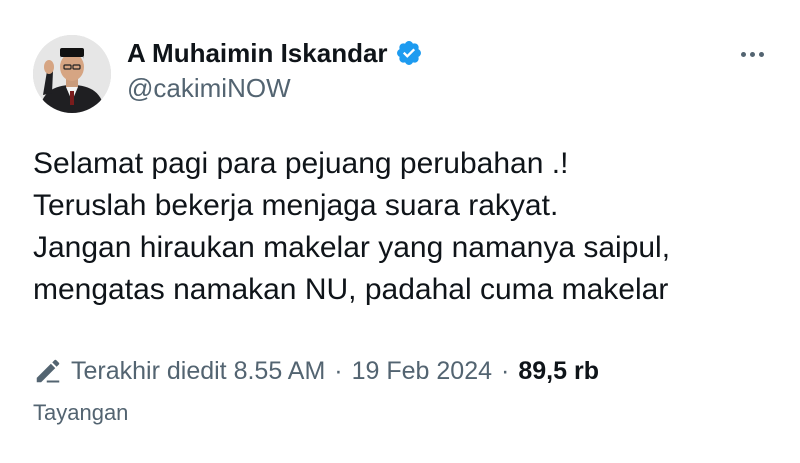 The width and height of the screenshot is (800, 463). I want to click on name-row: A Muhaimin Iskandar, so click(275, 53).